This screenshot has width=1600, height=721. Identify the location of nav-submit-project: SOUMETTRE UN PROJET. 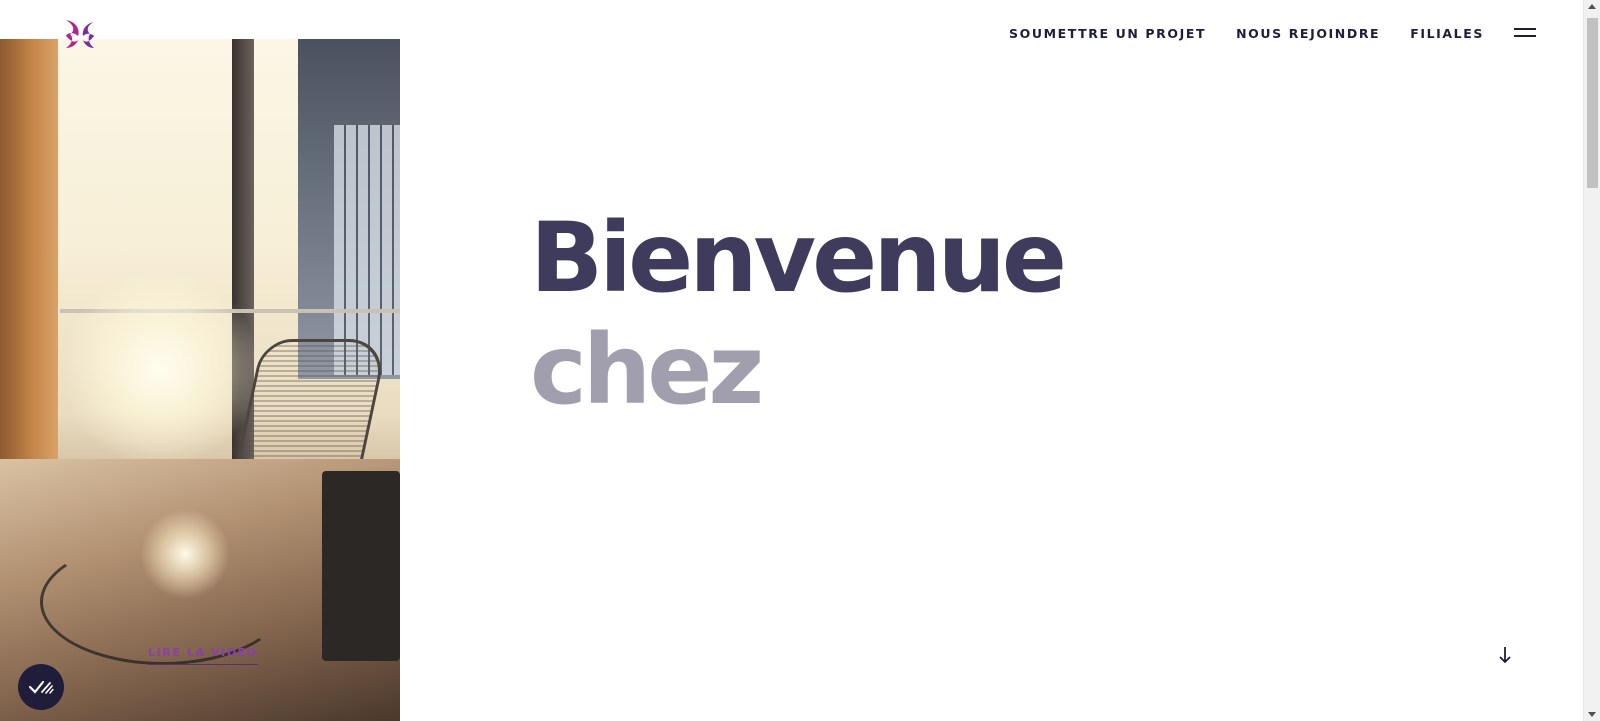
(1107, 33).